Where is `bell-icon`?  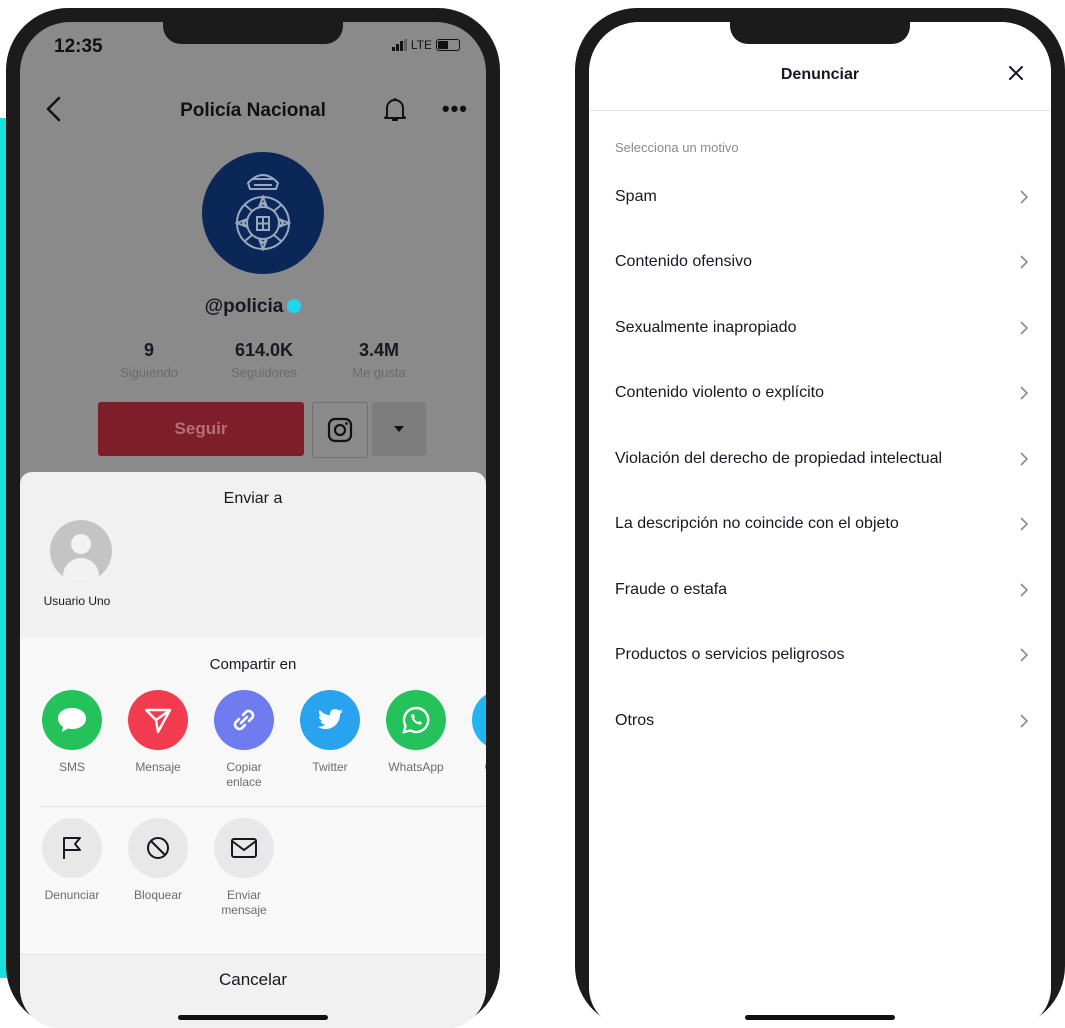 bell-icon is located at coordinates (395, 110).